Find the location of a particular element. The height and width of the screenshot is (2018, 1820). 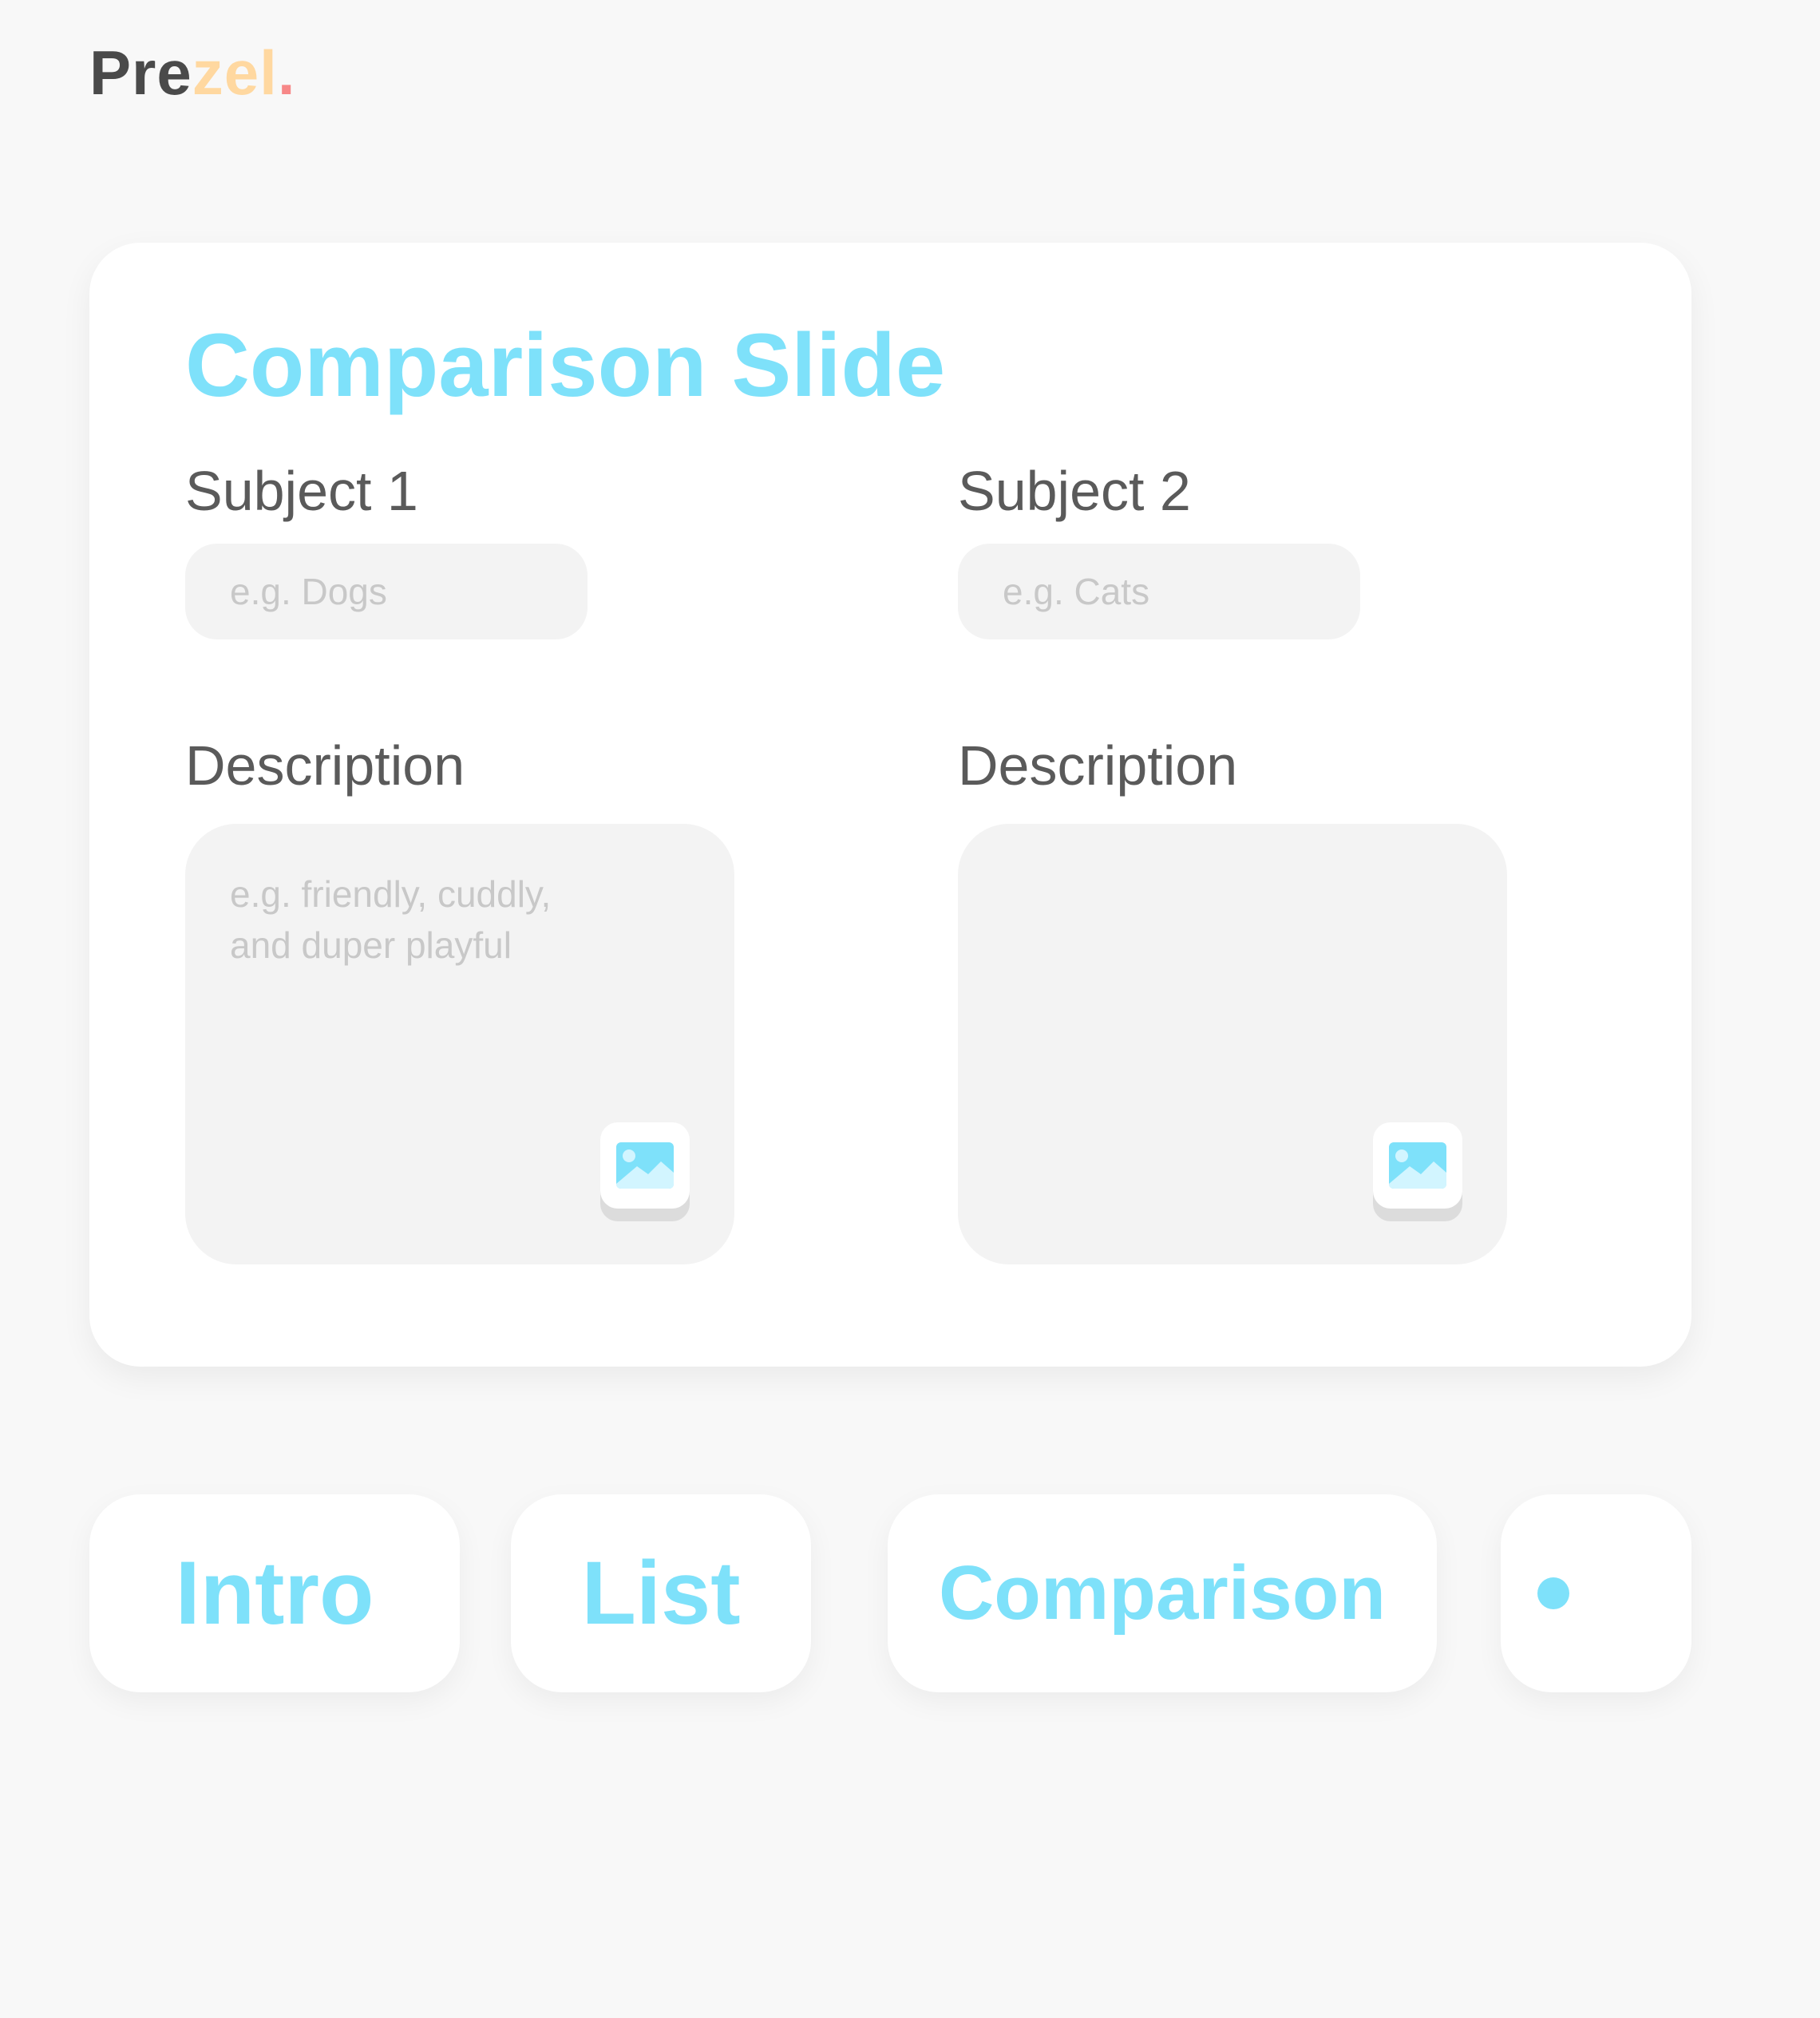

subject-2-input is located at coordinates (1159, 591).